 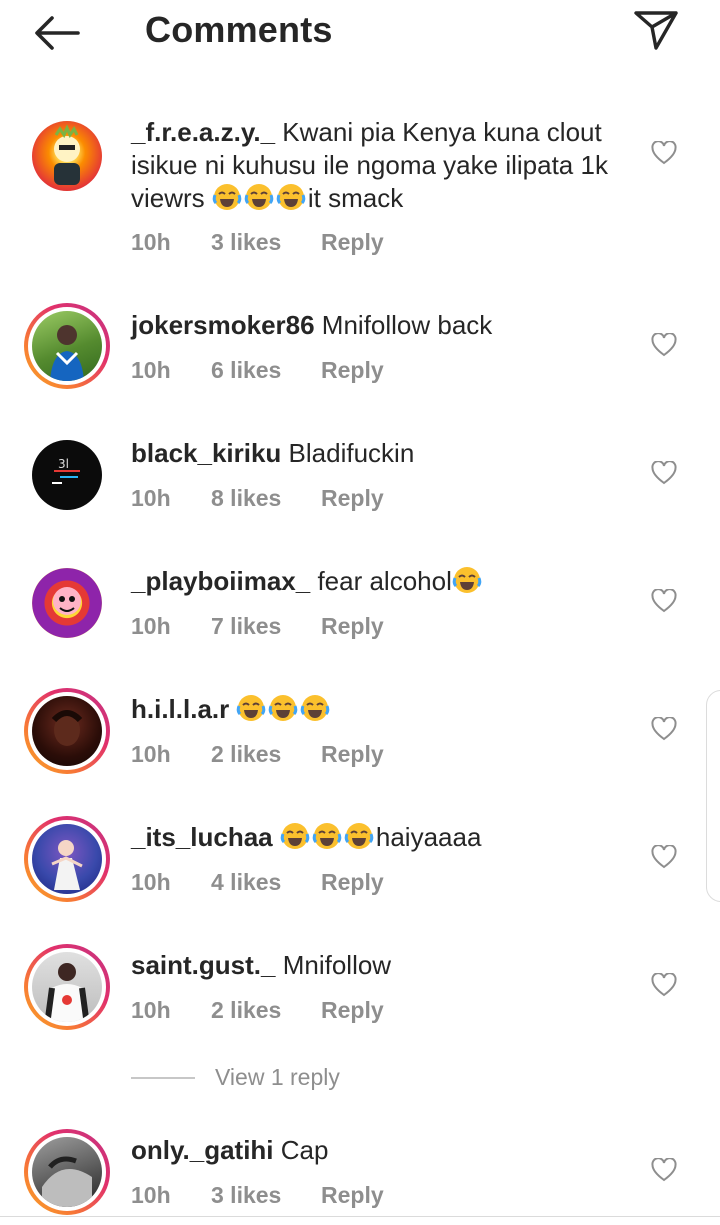 What do you see at coordinates (63, 464) in the screenshot?
I see `svg-text: 3l` at bounding box center [63, 464].